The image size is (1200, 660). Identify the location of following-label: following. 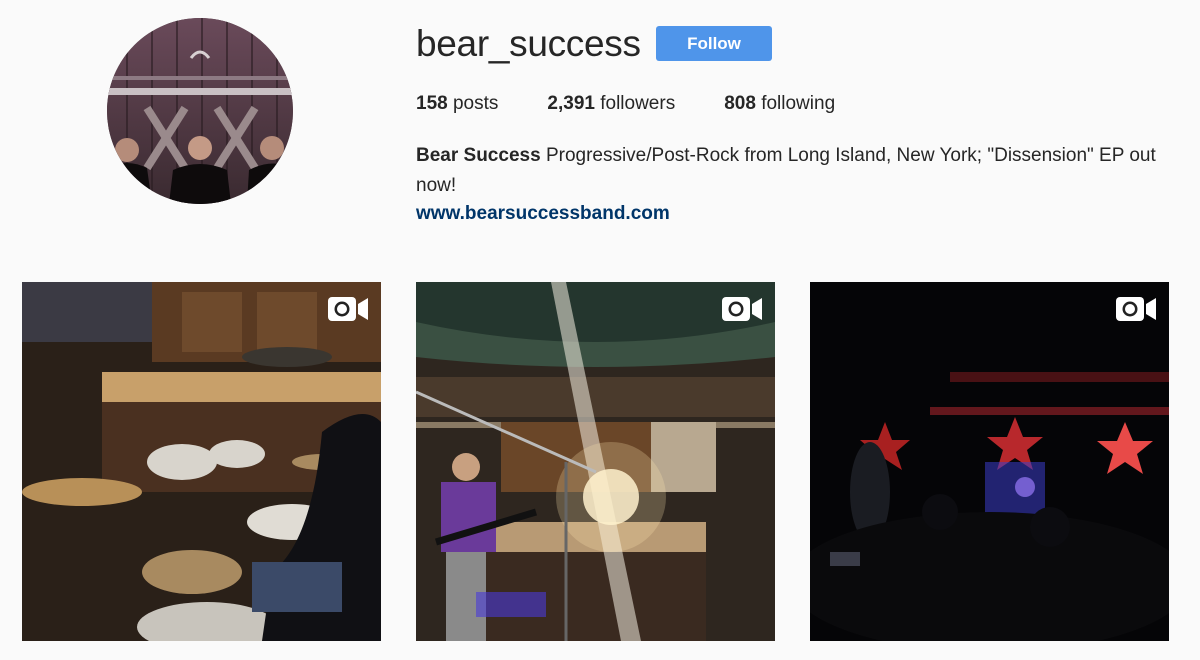
(798, 103).